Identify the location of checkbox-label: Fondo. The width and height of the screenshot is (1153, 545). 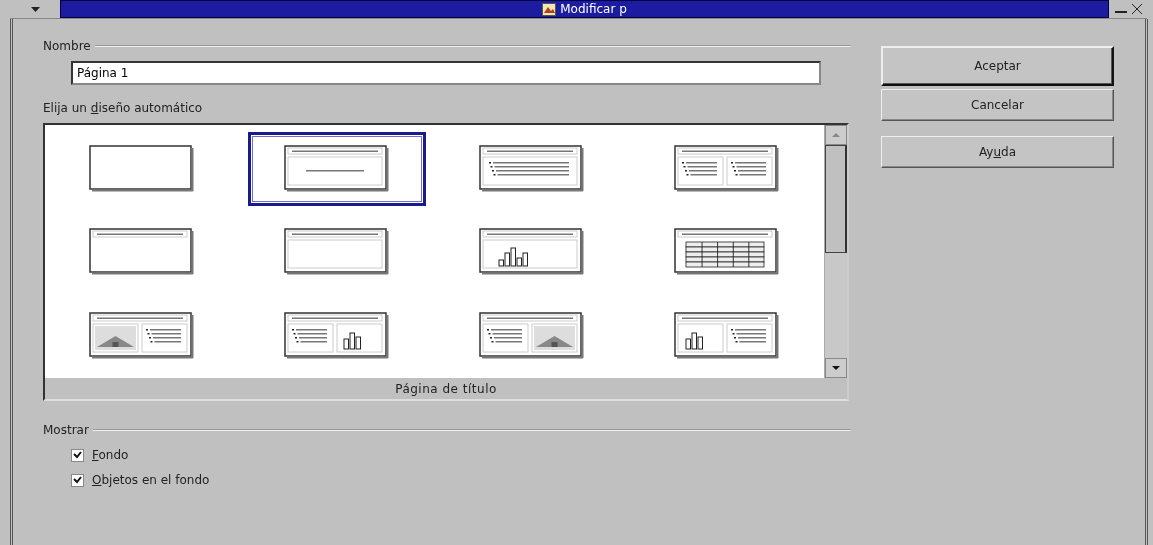
(110, 455).